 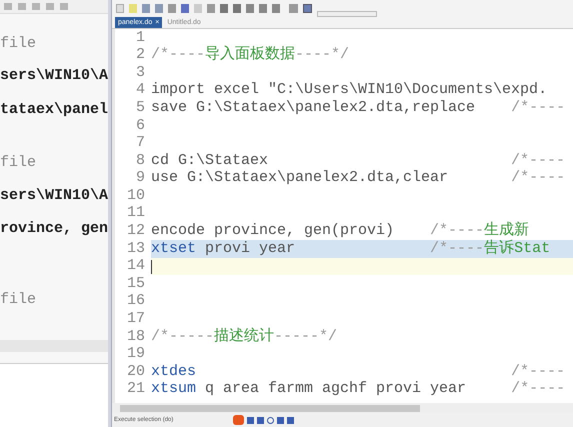 What do you see at coordinates (136, 196) in the screenshot?
I see `line-number: 10` at bounding box center [136, 196].